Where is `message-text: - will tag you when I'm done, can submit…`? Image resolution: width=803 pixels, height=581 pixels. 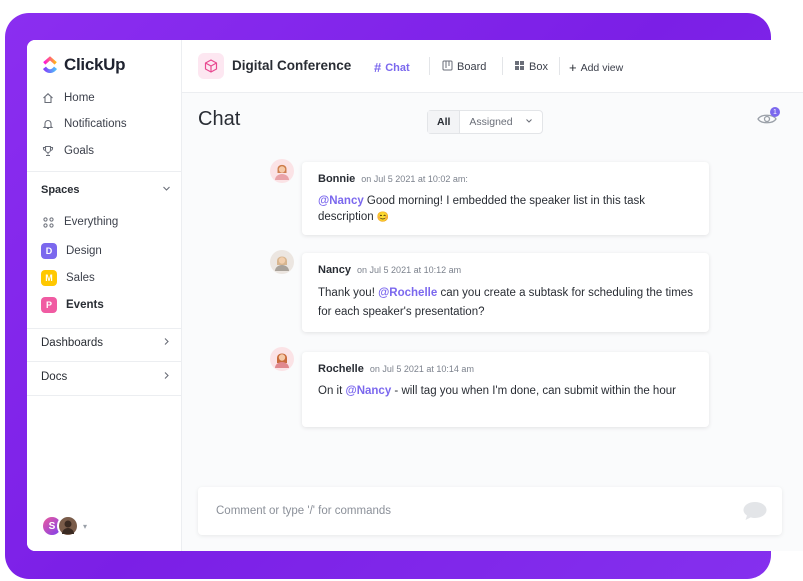
message-text: - will tag you when I'm done, can submit… is located at coordinates (533, 391).